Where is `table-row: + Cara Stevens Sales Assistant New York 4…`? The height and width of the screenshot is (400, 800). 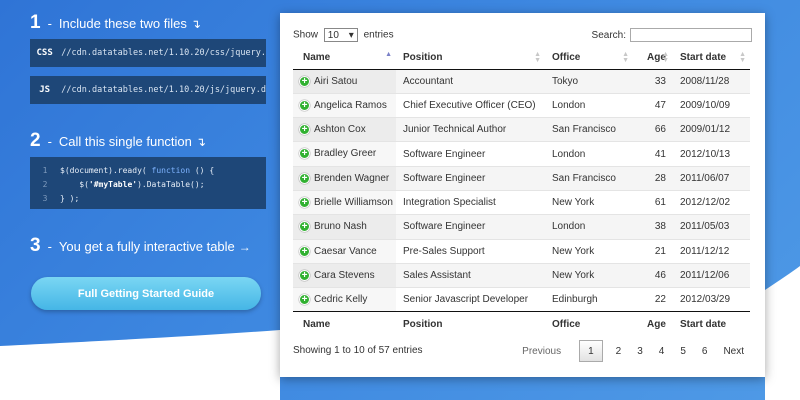 table-row: + Cara Stevens Sales Assistant New York 4… is located at coordinates (521, 275).